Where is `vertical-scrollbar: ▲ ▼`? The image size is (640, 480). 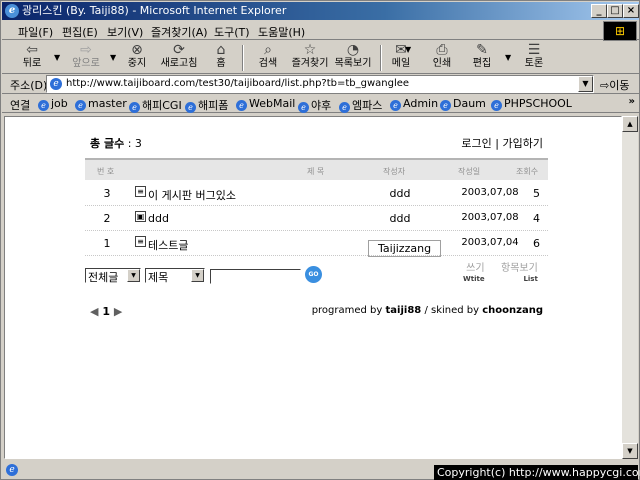
vertical-scrollbar: ▲ ▼ is located at coordinates (630, 287).